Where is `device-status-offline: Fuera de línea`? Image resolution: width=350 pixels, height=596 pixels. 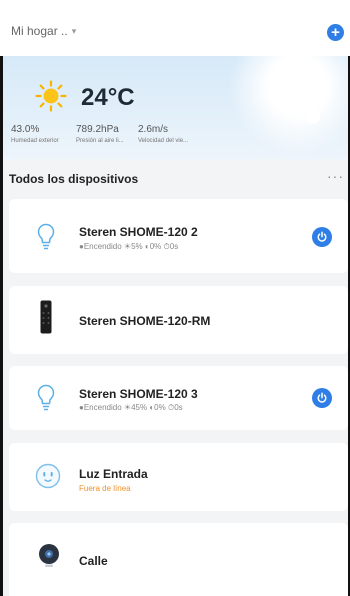
device-status-offline: Fuera de línea is located at coordinates (105, 488).